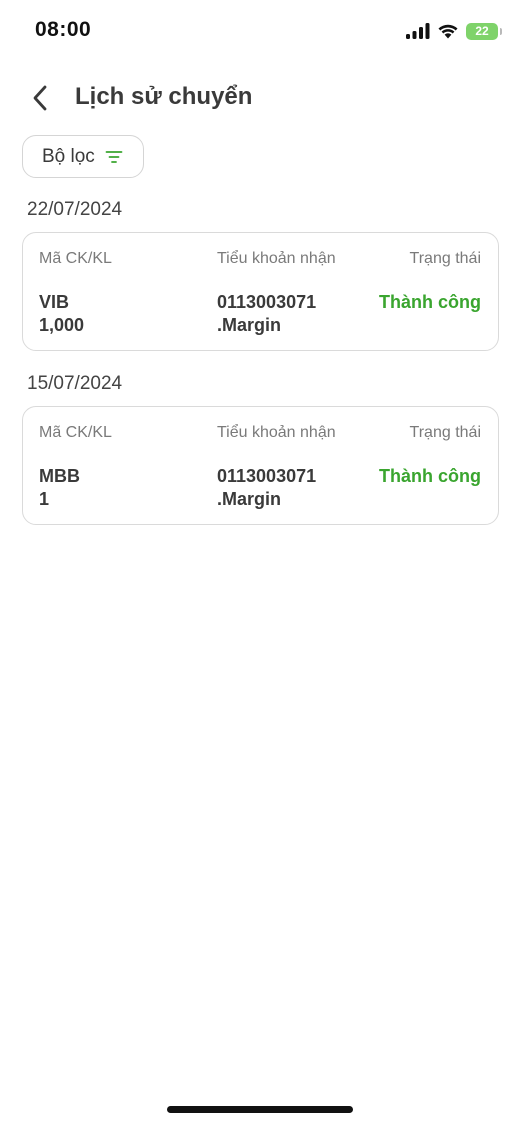 This screenshot has height=1125, width=520. Describe the element at coordinates (59, 476) in the screenshot. I see `stock-symbol: MBB` at that location.